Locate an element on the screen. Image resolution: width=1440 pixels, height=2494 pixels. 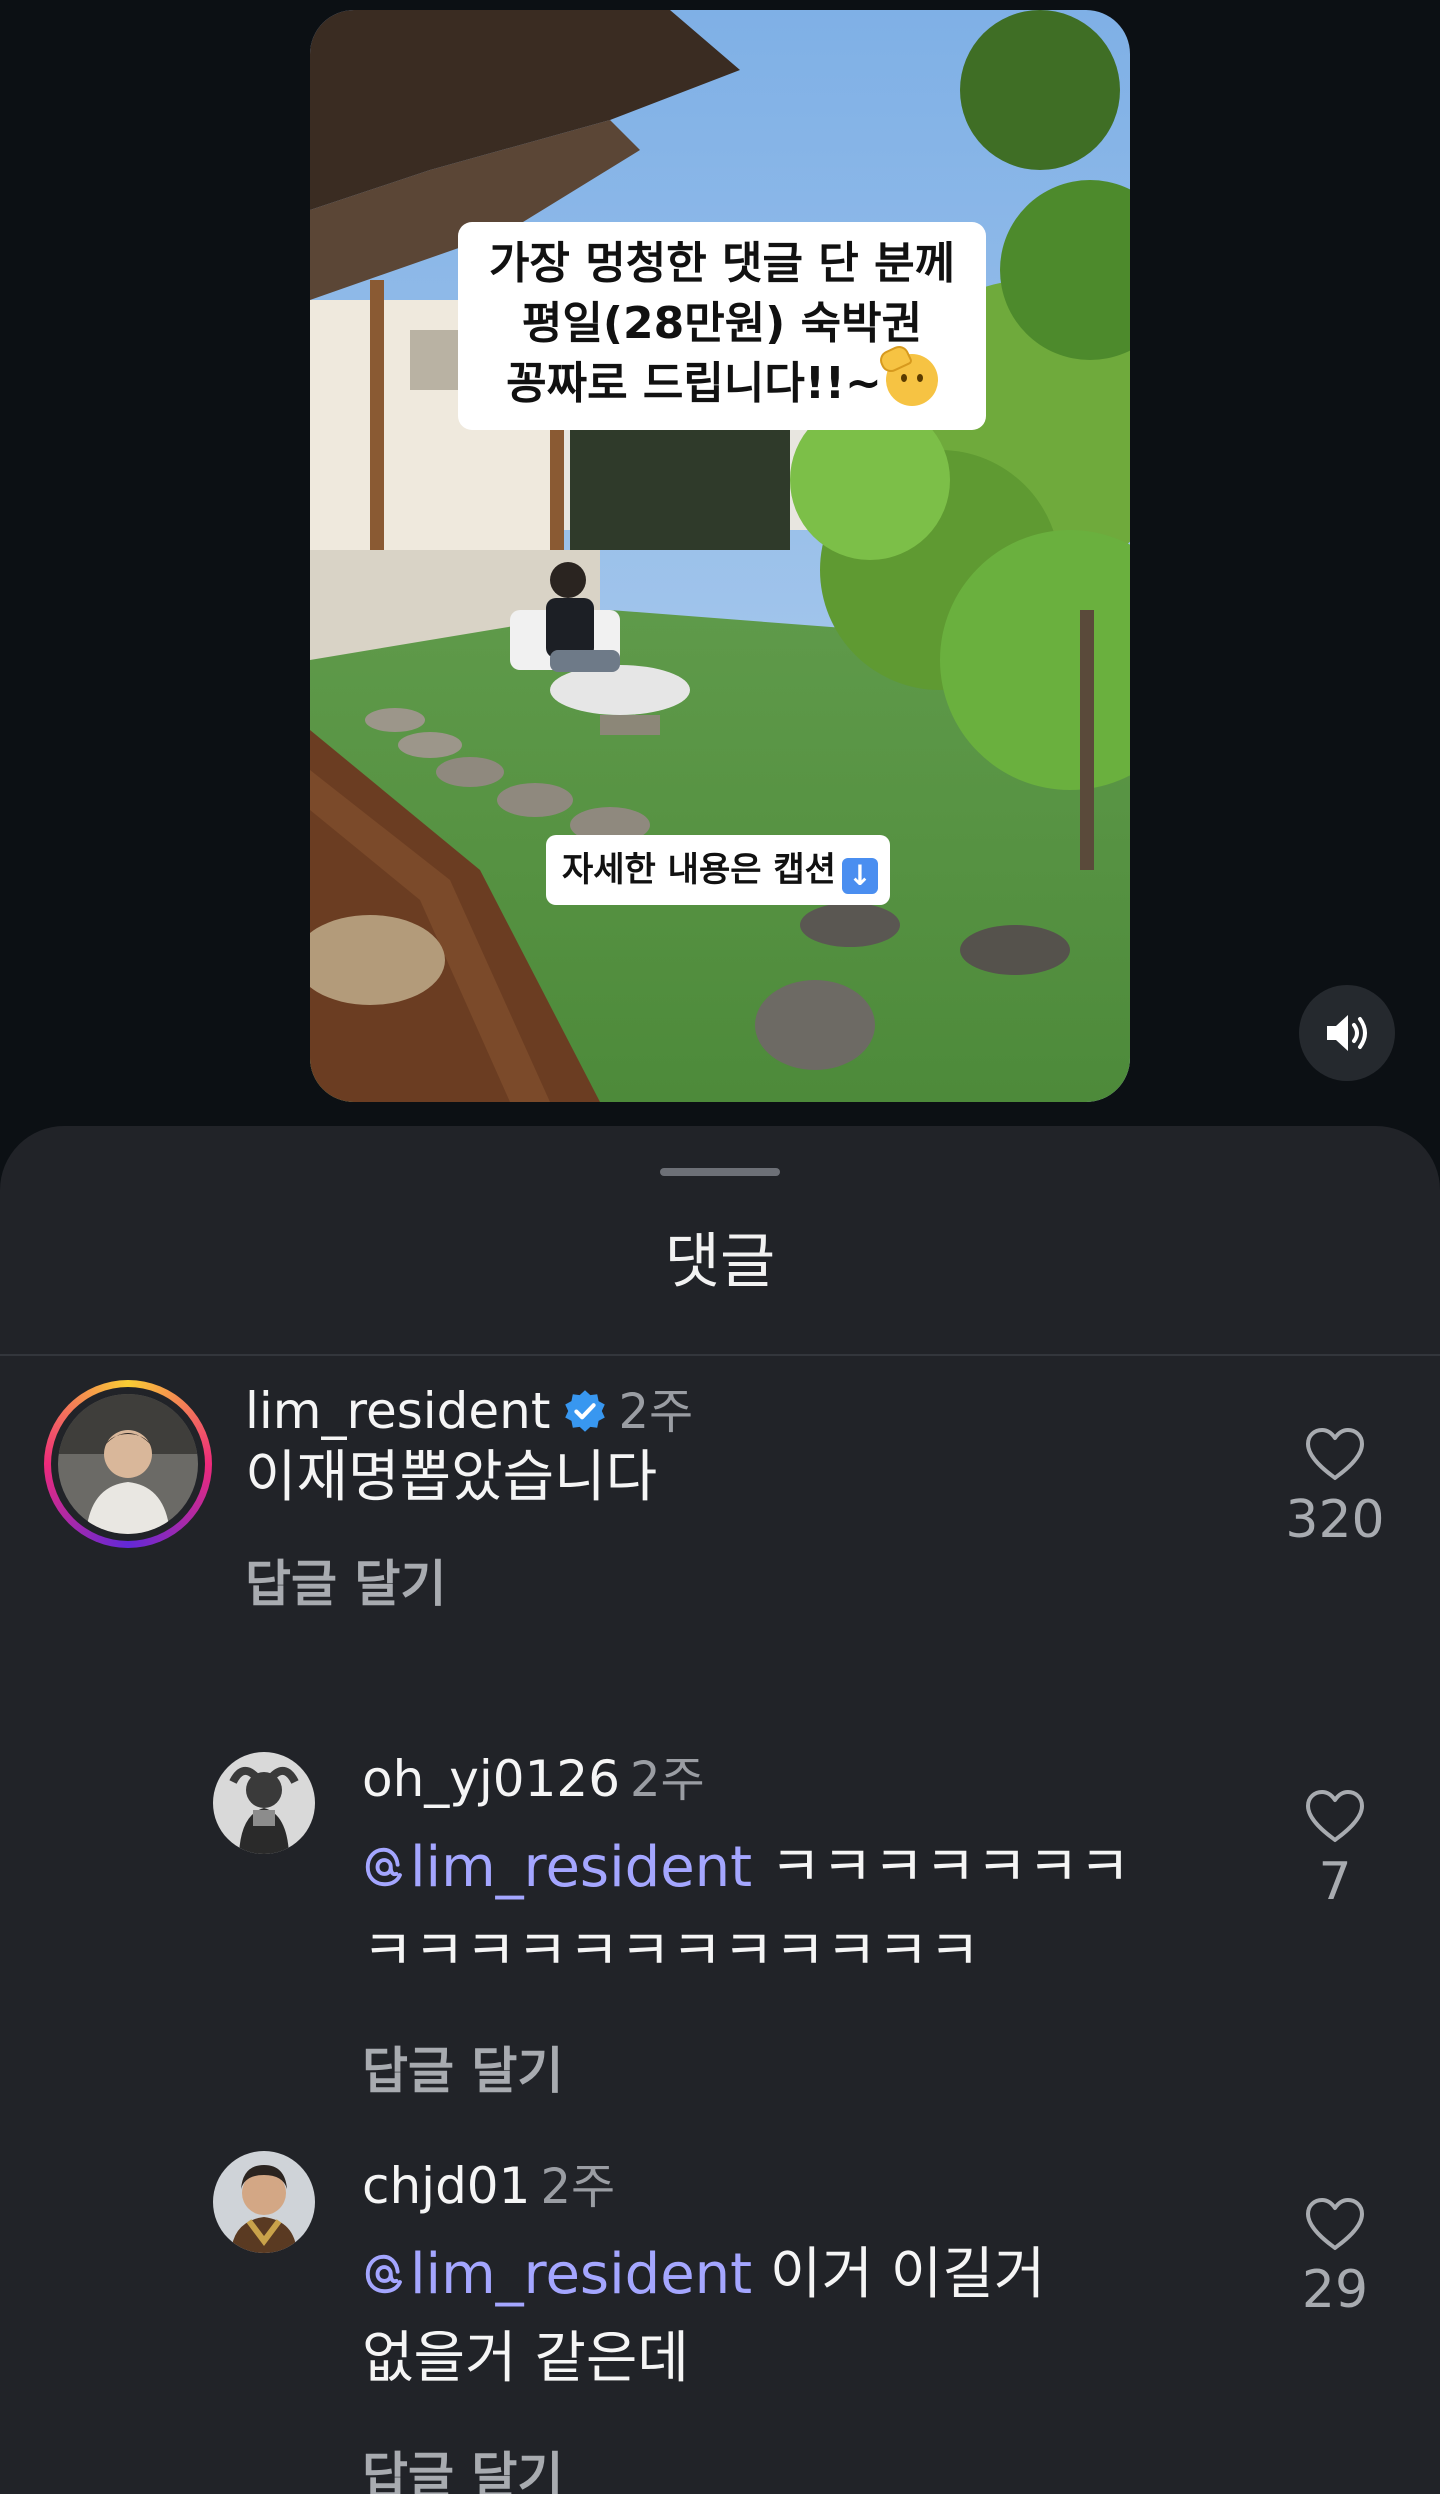
like-count: 29 is located at coordinates (1335, 2290).